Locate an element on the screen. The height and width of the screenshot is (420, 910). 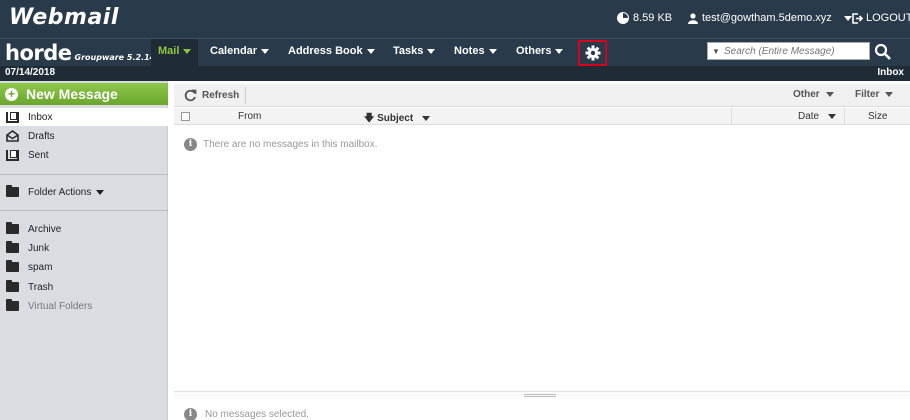
virtual-folder-icon is located at coordinates (12, 305).